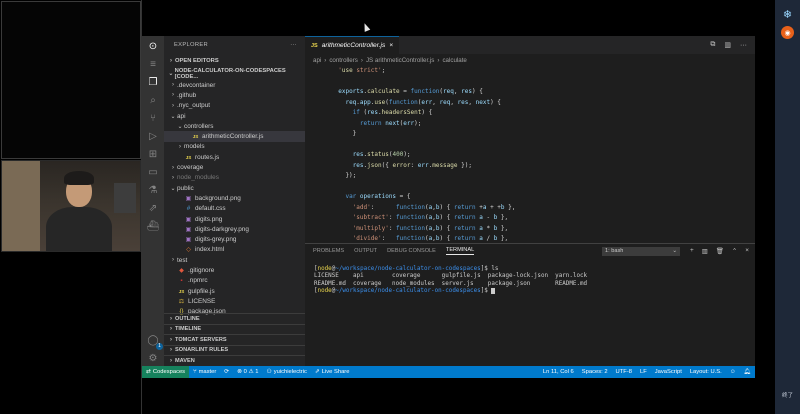 The image size is (800, 414). I want to click on trash-icon: 🗑︎, so click(720, 251).